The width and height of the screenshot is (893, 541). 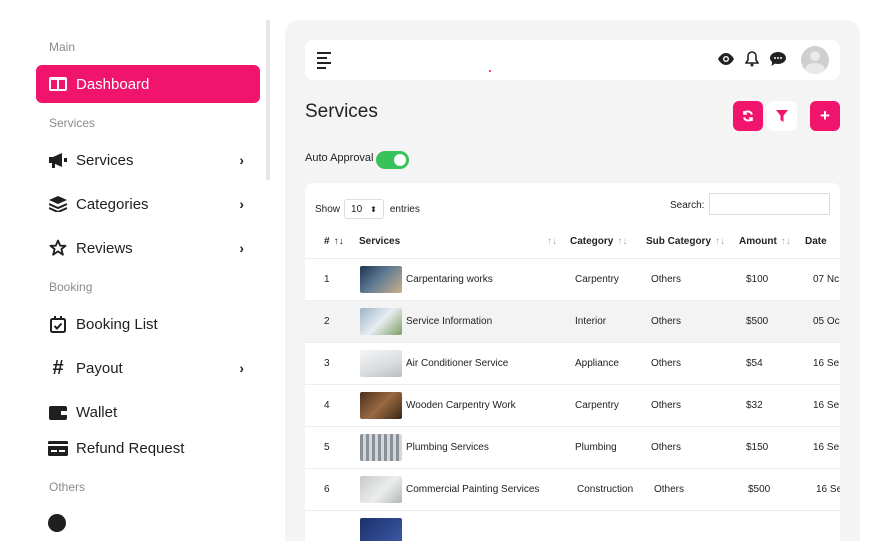 I want to click on sidebar-item-label: Reviews, so click(x=104, y=248).